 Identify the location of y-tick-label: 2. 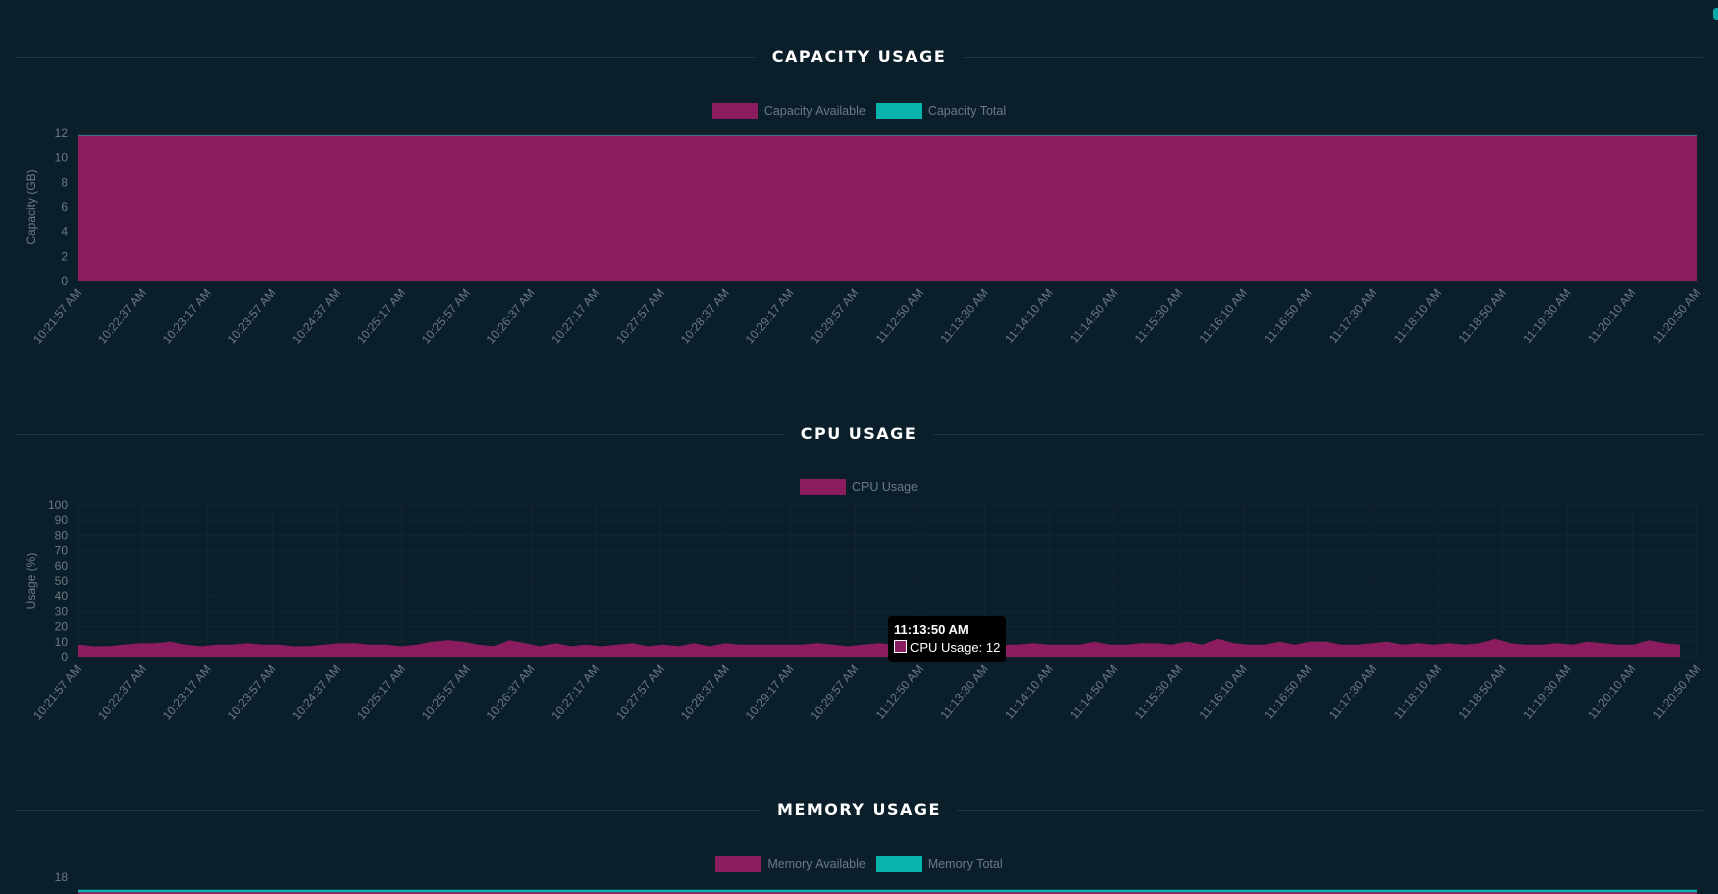
(64, 256).